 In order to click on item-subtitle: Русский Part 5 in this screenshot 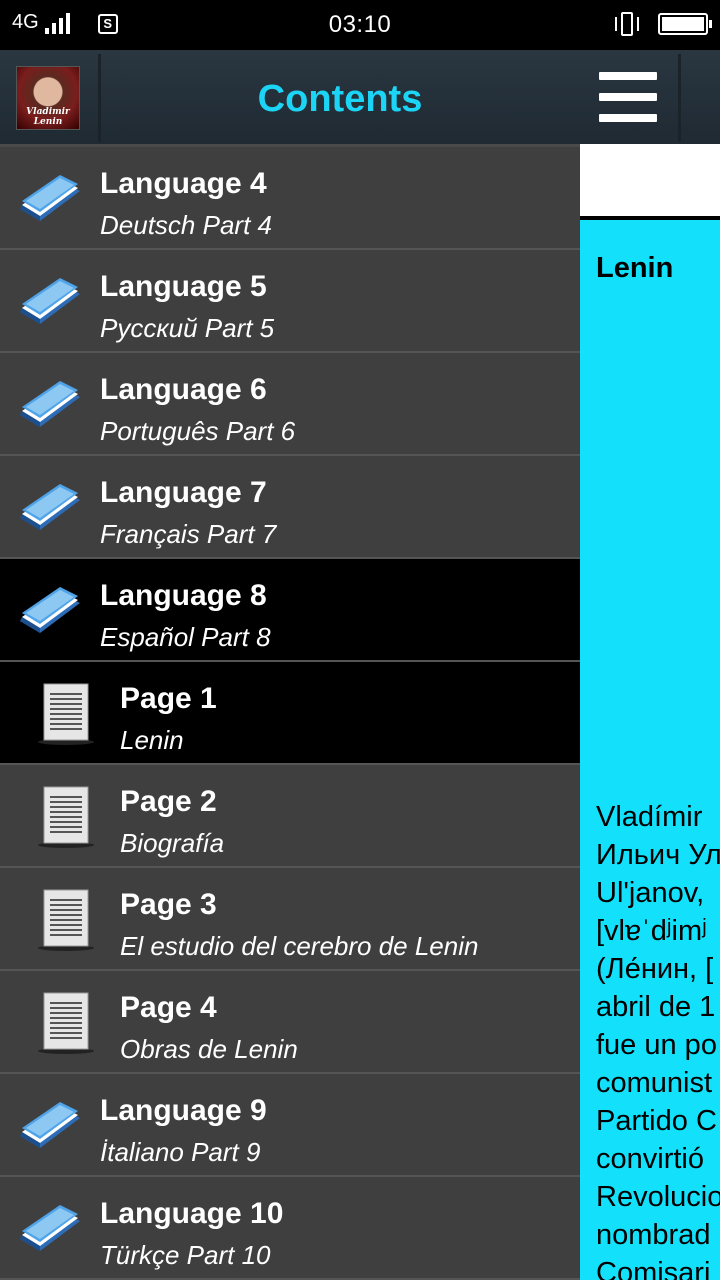, I will do `click(187, 328)`.